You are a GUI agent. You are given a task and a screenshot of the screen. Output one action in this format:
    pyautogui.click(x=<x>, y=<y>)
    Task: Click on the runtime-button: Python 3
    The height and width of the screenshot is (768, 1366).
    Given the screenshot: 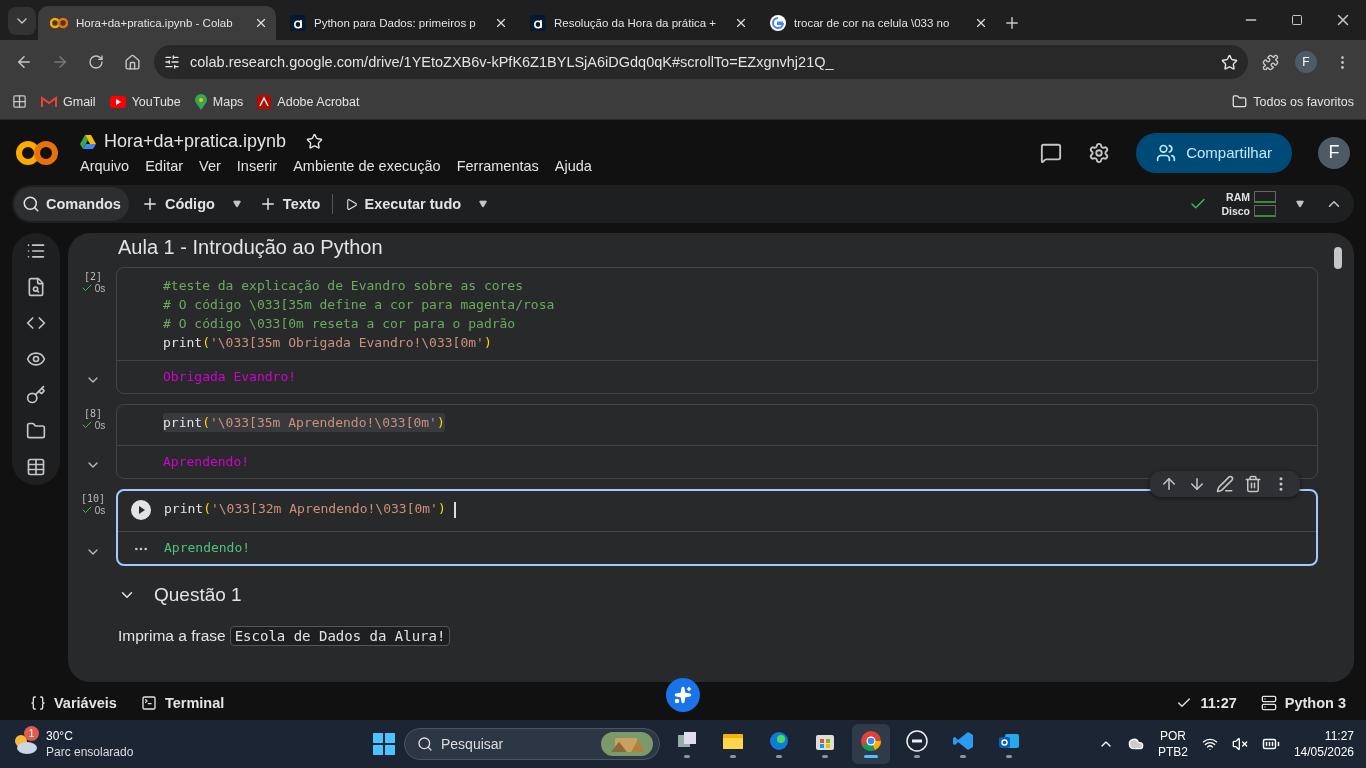 What is the action you would take?
    pyautogui.click(x=1303, y=703)
    